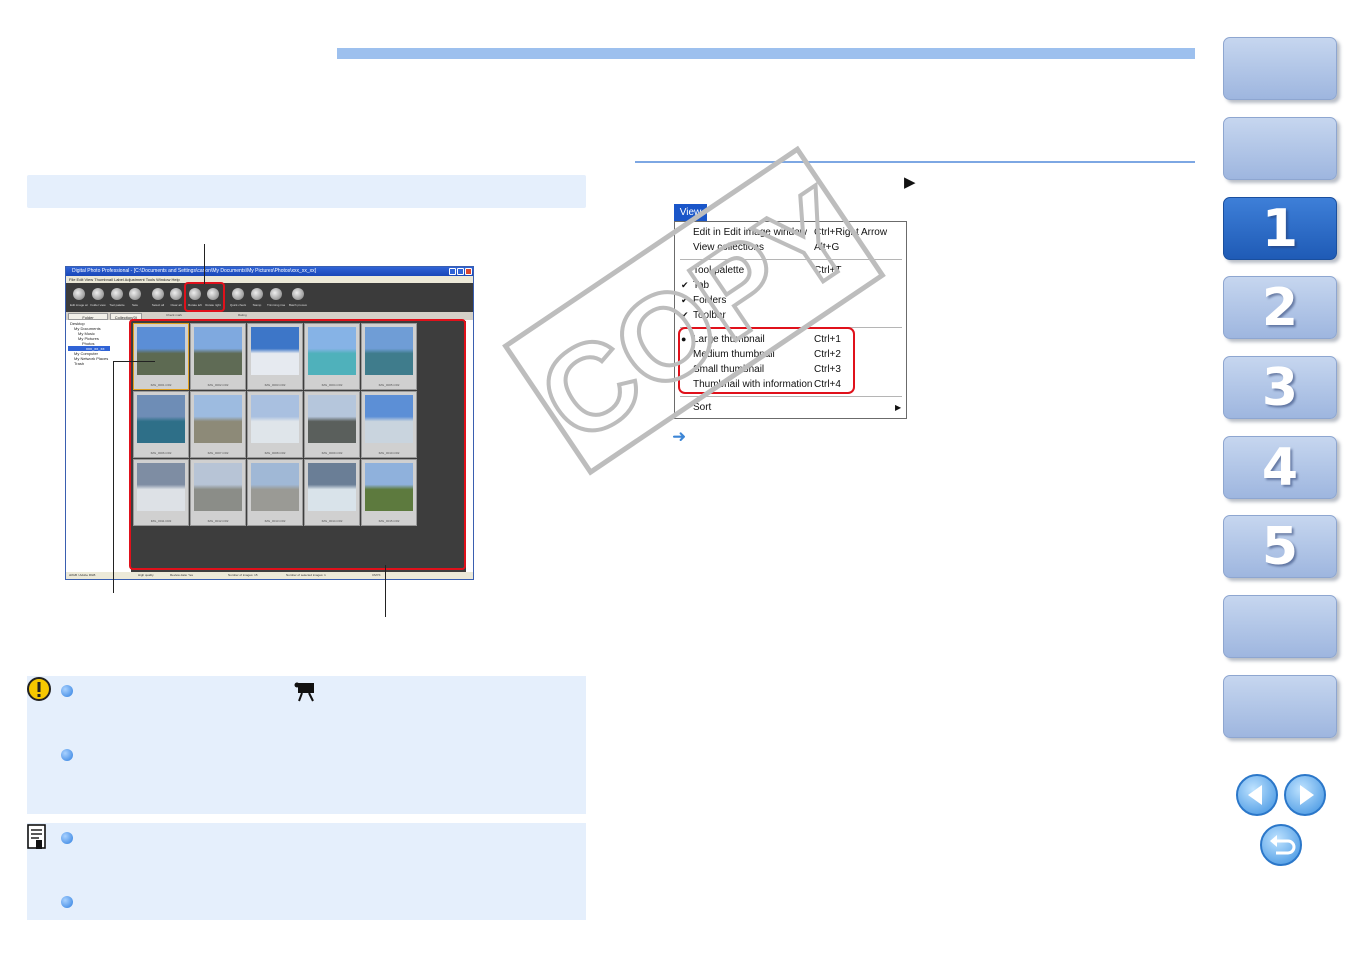  What do you see at coordinates (297, 444) in the screenshot?
I see `thumbnail-area-highlight` at bounding box center [297, 444].